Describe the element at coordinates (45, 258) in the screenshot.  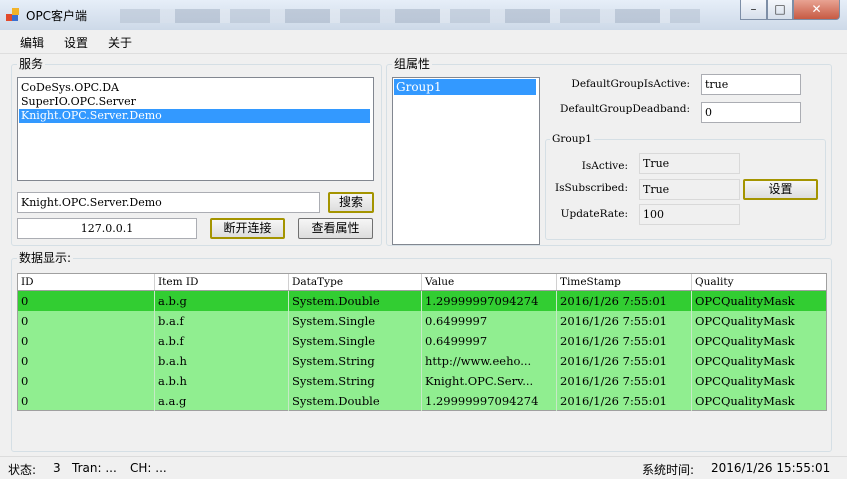
I see `data-display-label: 数据显示:` at that location.